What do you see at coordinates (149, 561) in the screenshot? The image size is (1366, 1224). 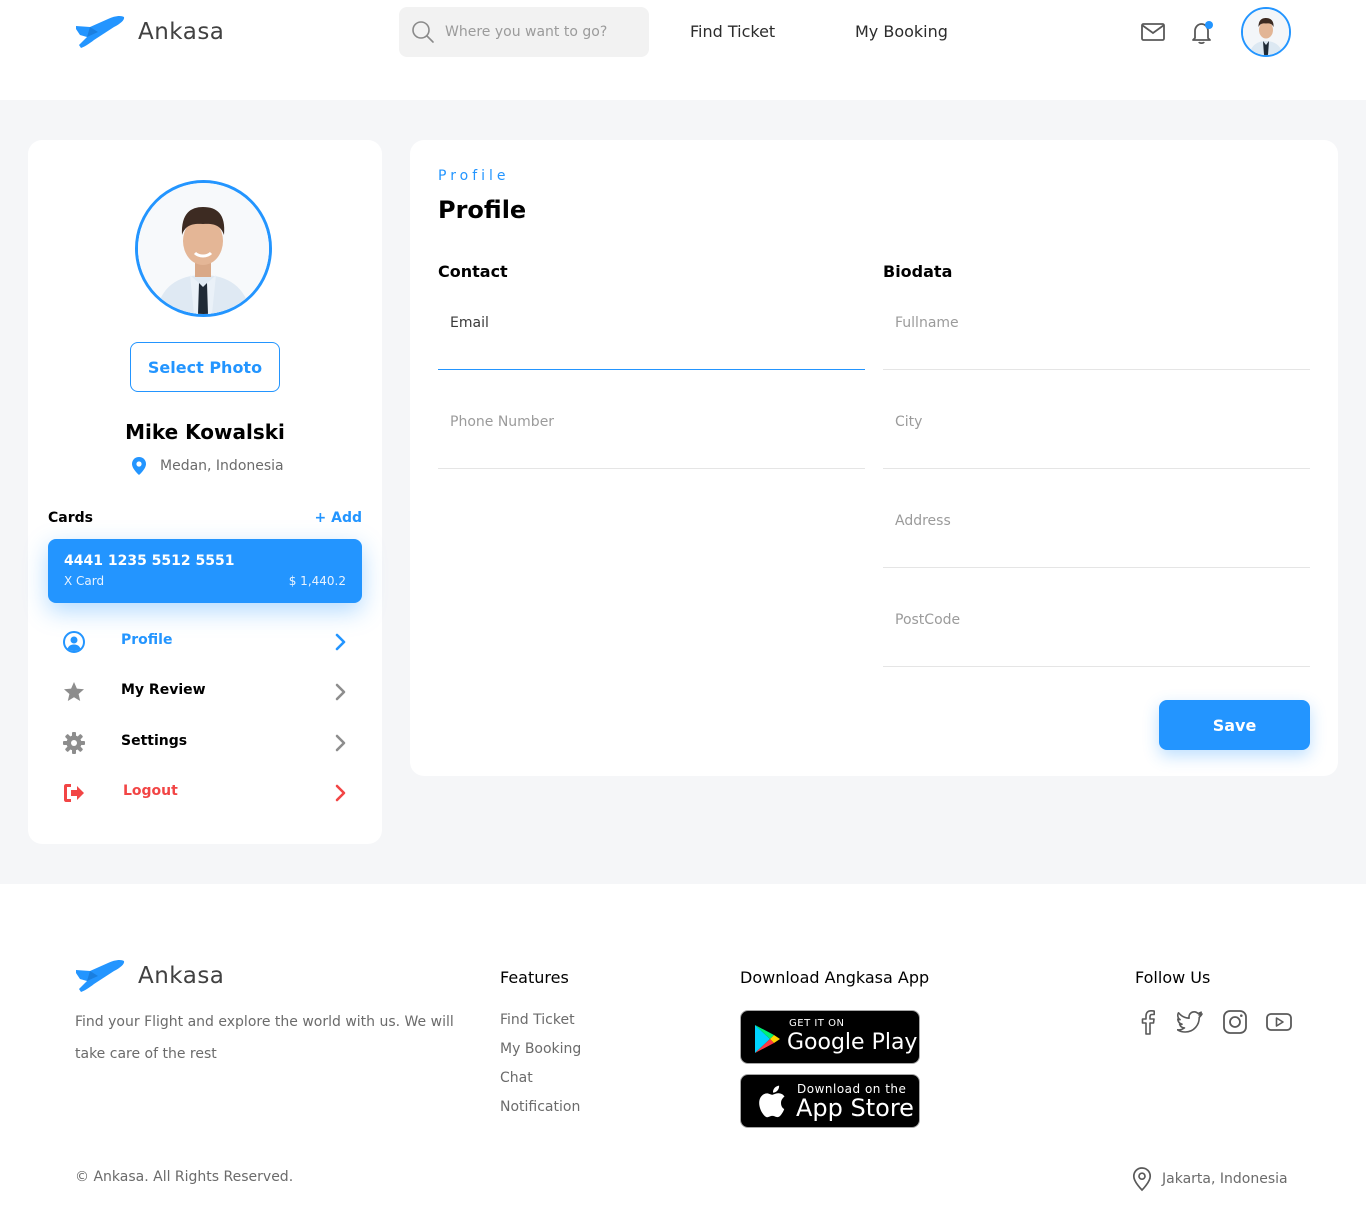 I see `card-number: 4441 1235 5512 5551` at bounding box center [149, 561].